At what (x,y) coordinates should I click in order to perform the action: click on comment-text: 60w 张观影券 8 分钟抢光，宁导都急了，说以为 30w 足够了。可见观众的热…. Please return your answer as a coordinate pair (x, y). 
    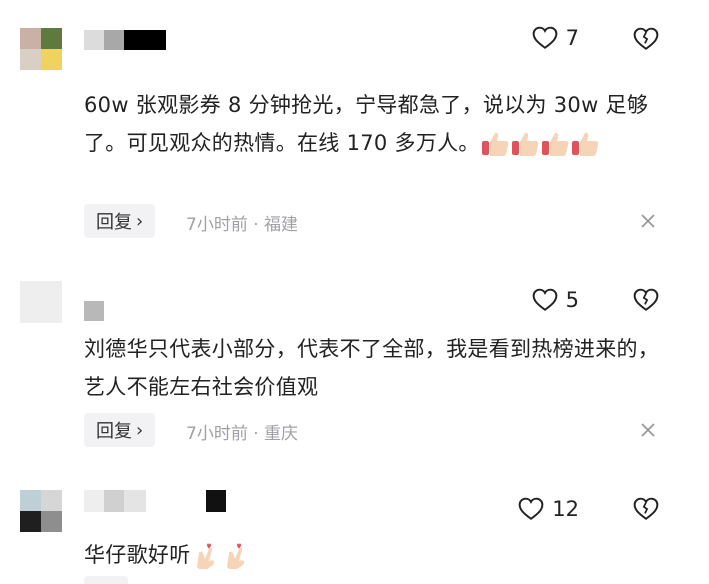
    Looking at the image, I should click on (366, 124).